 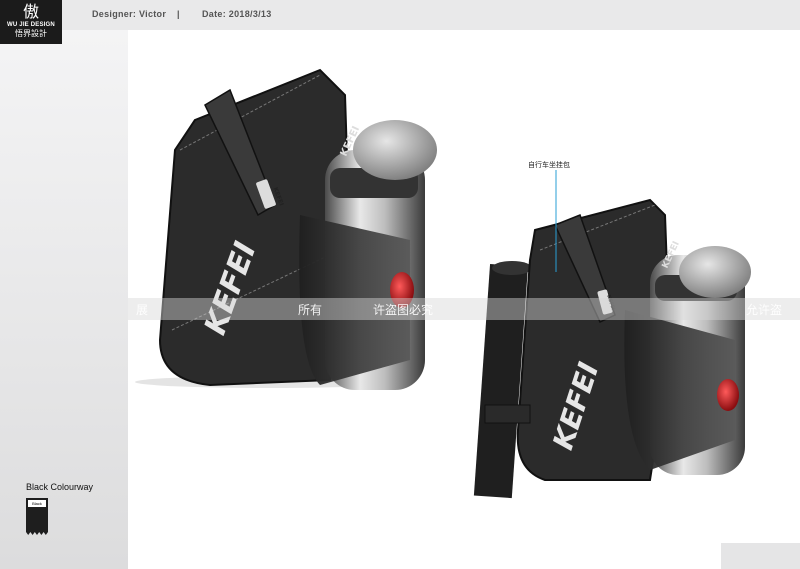 What do you see at coordinates (549, 165) in the screenshot?
I see `callout-label: 自行车坐挂包` at bounding box center [549, 165].